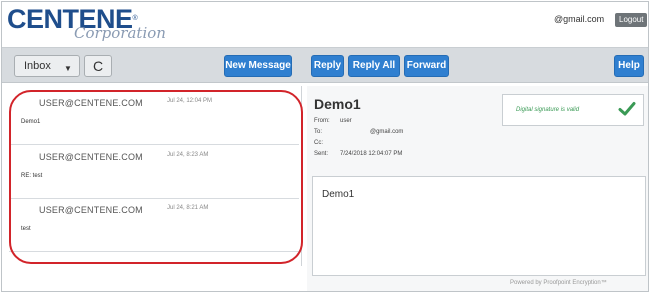 The width and height of the screenshot is (650, 293). I want to click on user-email: @gmail.com, so click(579, 19).